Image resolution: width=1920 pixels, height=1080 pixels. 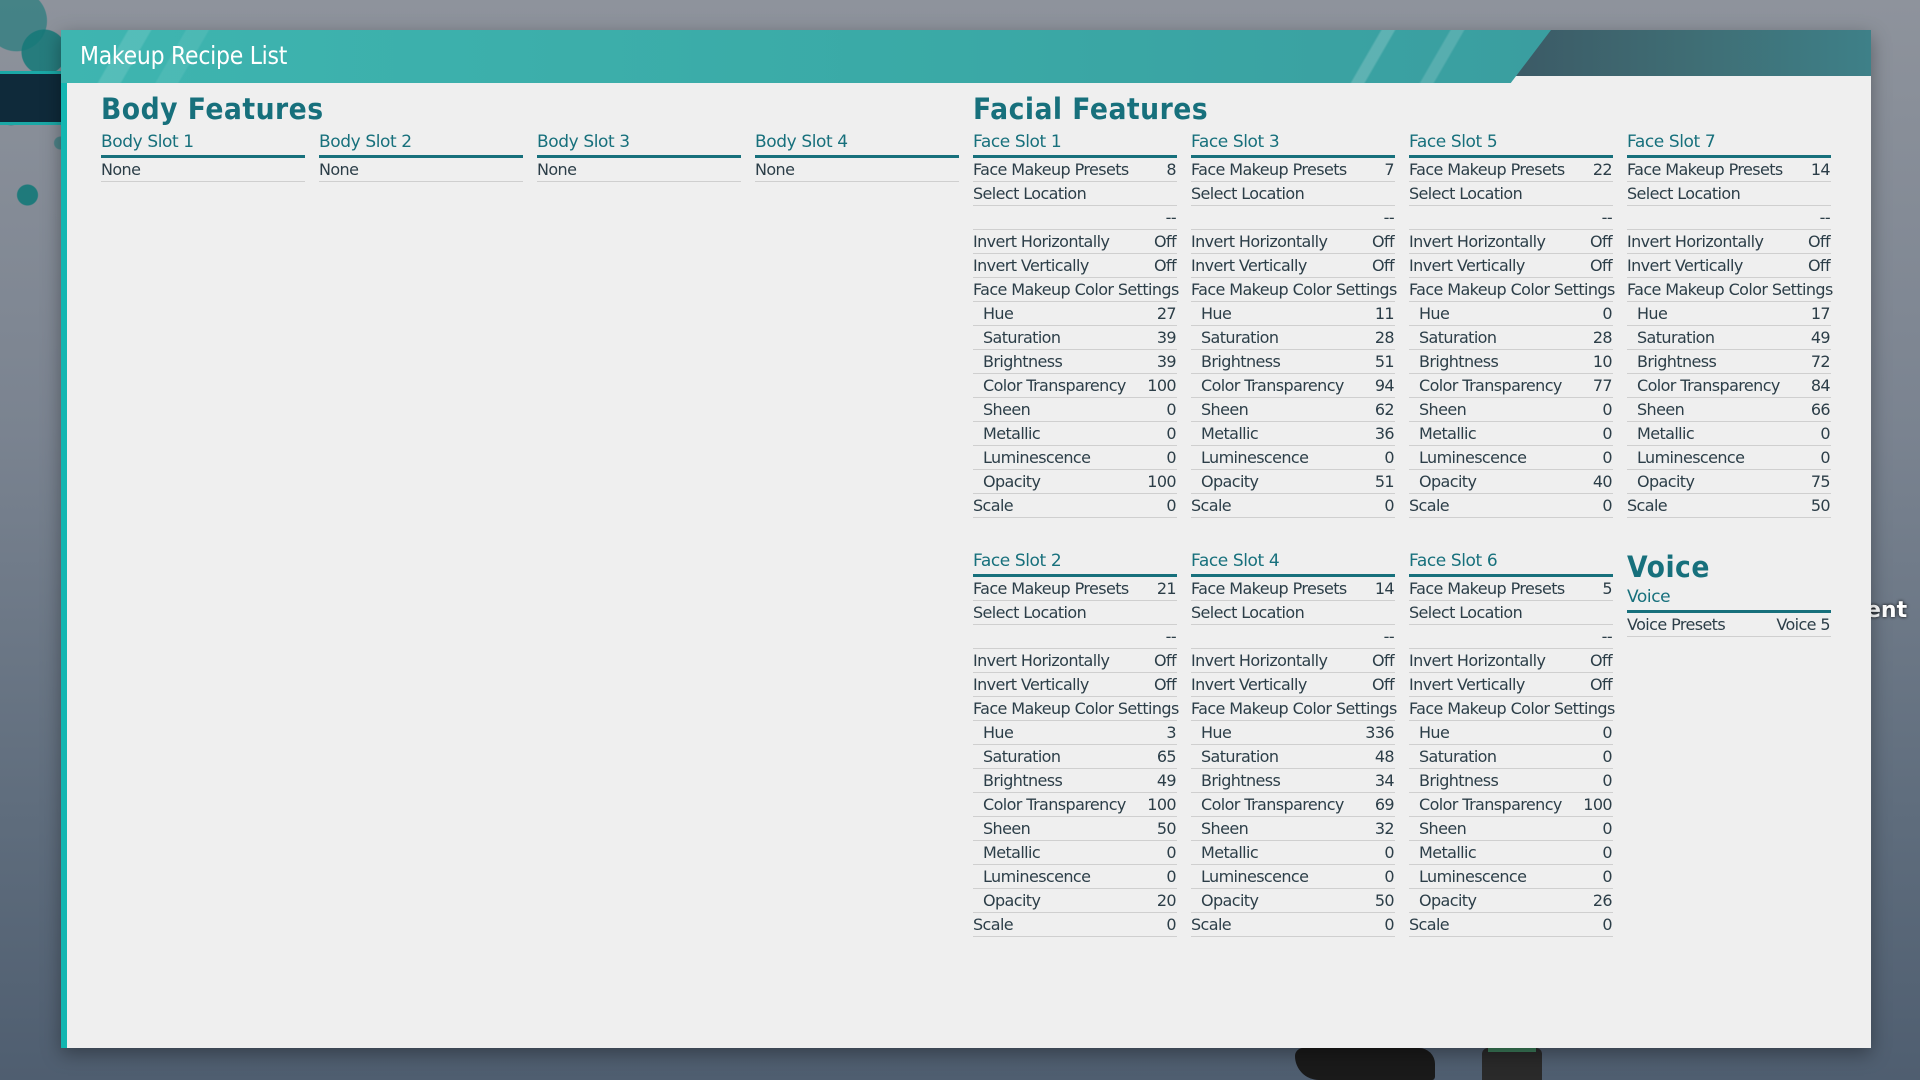 I want to click on color-transparency-row: Color Transparency 94, so click(x=1293, y=386).